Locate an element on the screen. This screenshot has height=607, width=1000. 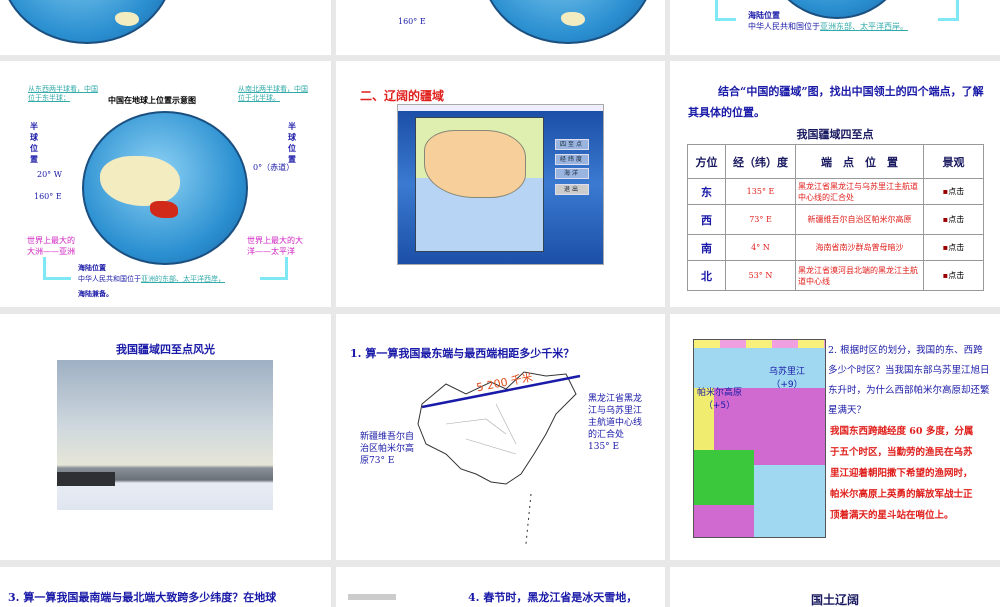
location: 黑龙江省漠河县北端的黑龙江主航道中心线 is located at coordinates (859, 275).